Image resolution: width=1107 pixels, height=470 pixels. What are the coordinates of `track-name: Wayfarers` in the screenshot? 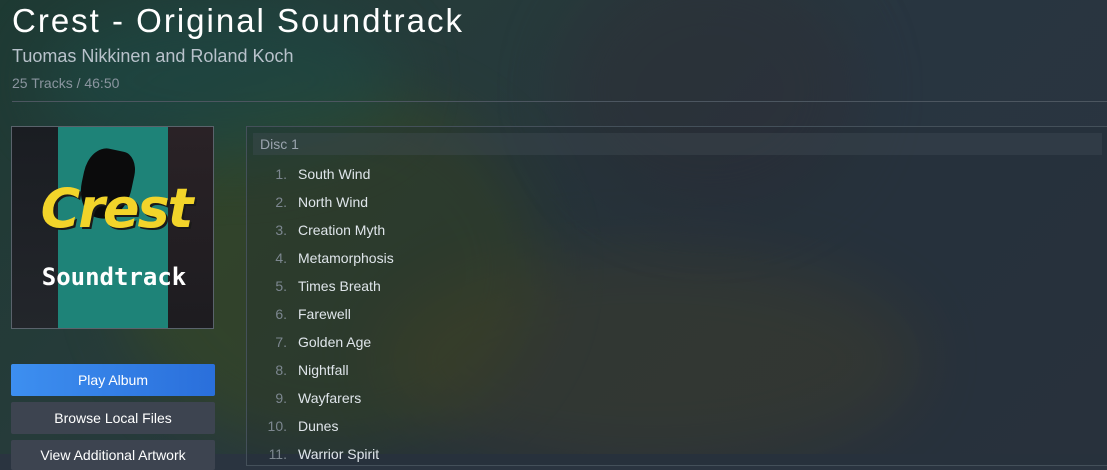 It's located at (330, 398).